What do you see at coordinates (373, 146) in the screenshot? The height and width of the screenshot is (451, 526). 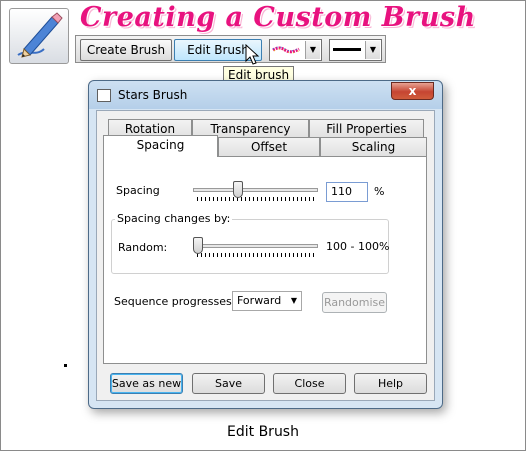 I see `tab-scaling: Scaling` at bounding box center [373, 146].